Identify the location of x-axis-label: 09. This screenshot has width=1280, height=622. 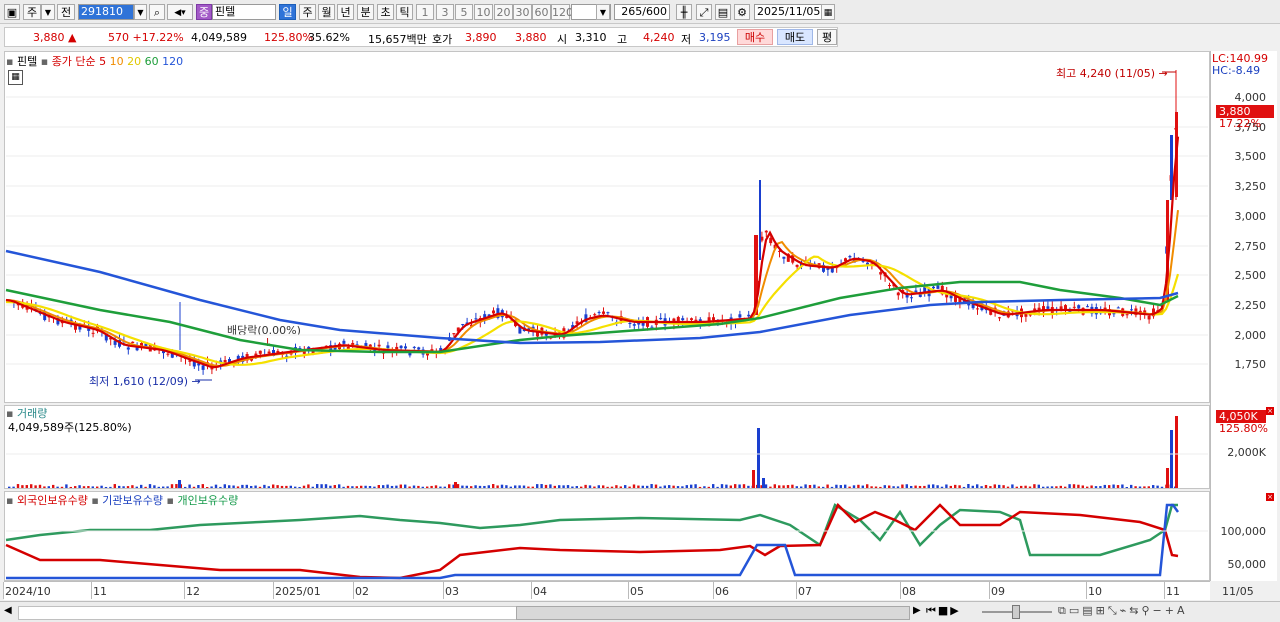
(998, 591).